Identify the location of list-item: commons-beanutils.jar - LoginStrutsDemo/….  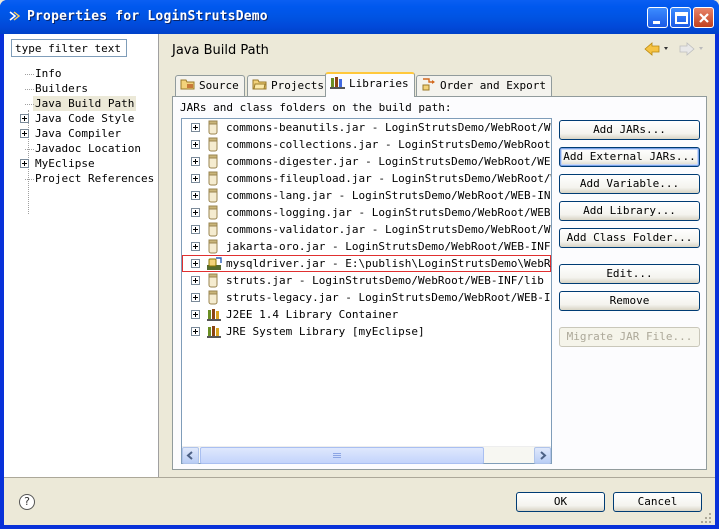
(366, 127).